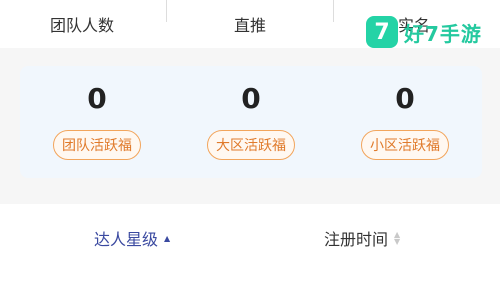  What do you see at coordinates (250, 25) in the screenshot?
I see `stat-label-direct: 直推` at bounding box center [250, 25].